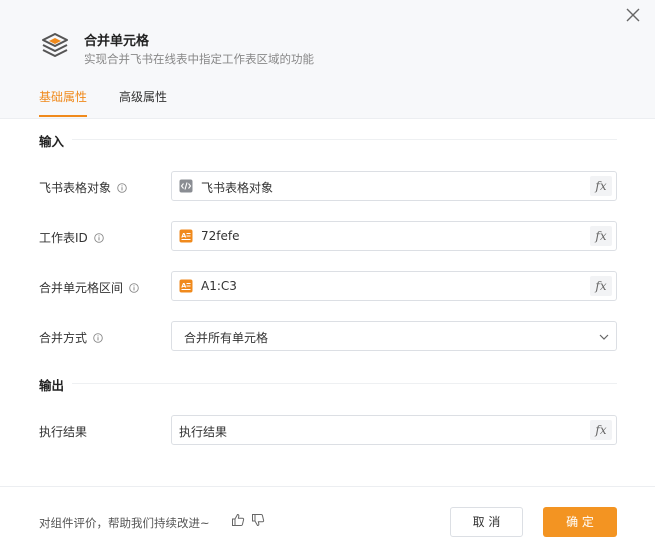 This screenshot has width=655, height=556. I want to click on sheet-object-value: 飞书表格对象, so click(237, 188).